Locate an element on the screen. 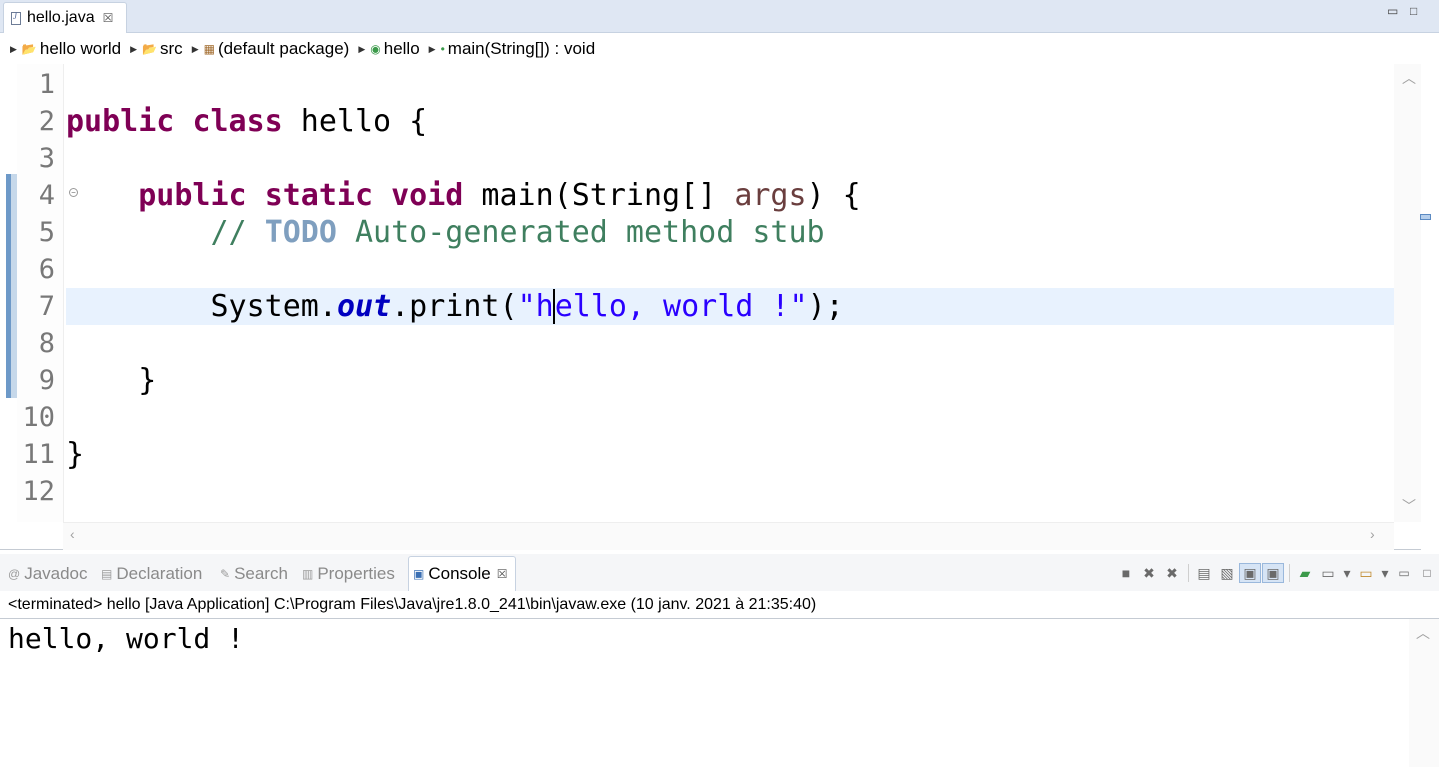  line-number: 8 is located at coordinates (46, 343).